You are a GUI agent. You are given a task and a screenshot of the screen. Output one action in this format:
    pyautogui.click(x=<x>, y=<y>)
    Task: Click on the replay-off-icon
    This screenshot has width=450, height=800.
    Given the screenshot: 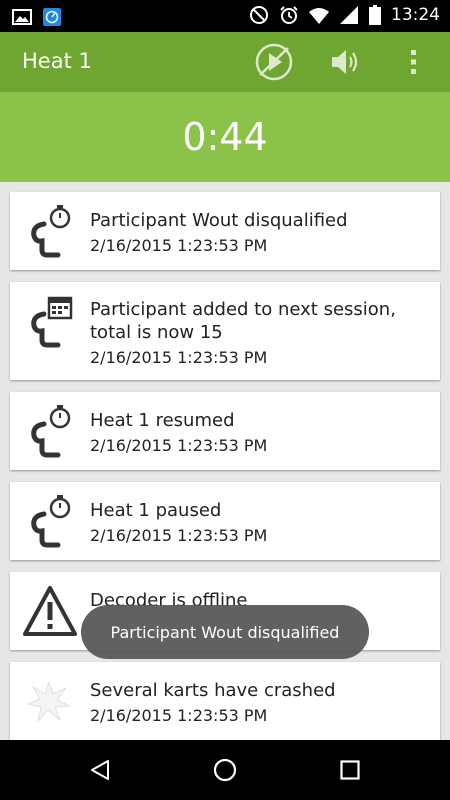 What is the action you would take?
    pyautogui.click(x=274, y=62)
    